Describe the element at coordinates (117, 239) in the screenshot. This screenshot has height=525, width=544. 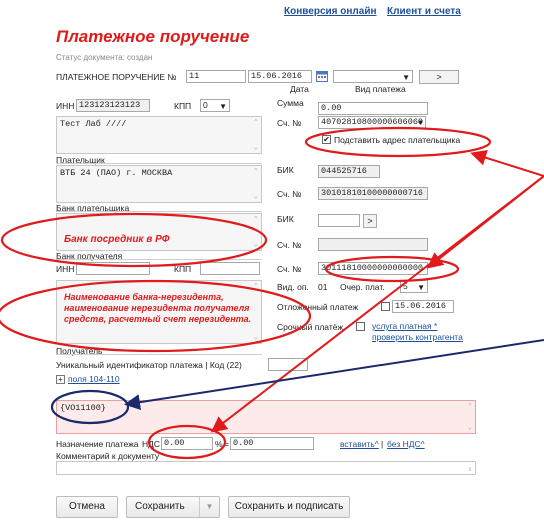
I see `annotation-intermediary-label: Банк посредник в РФ` at that location.